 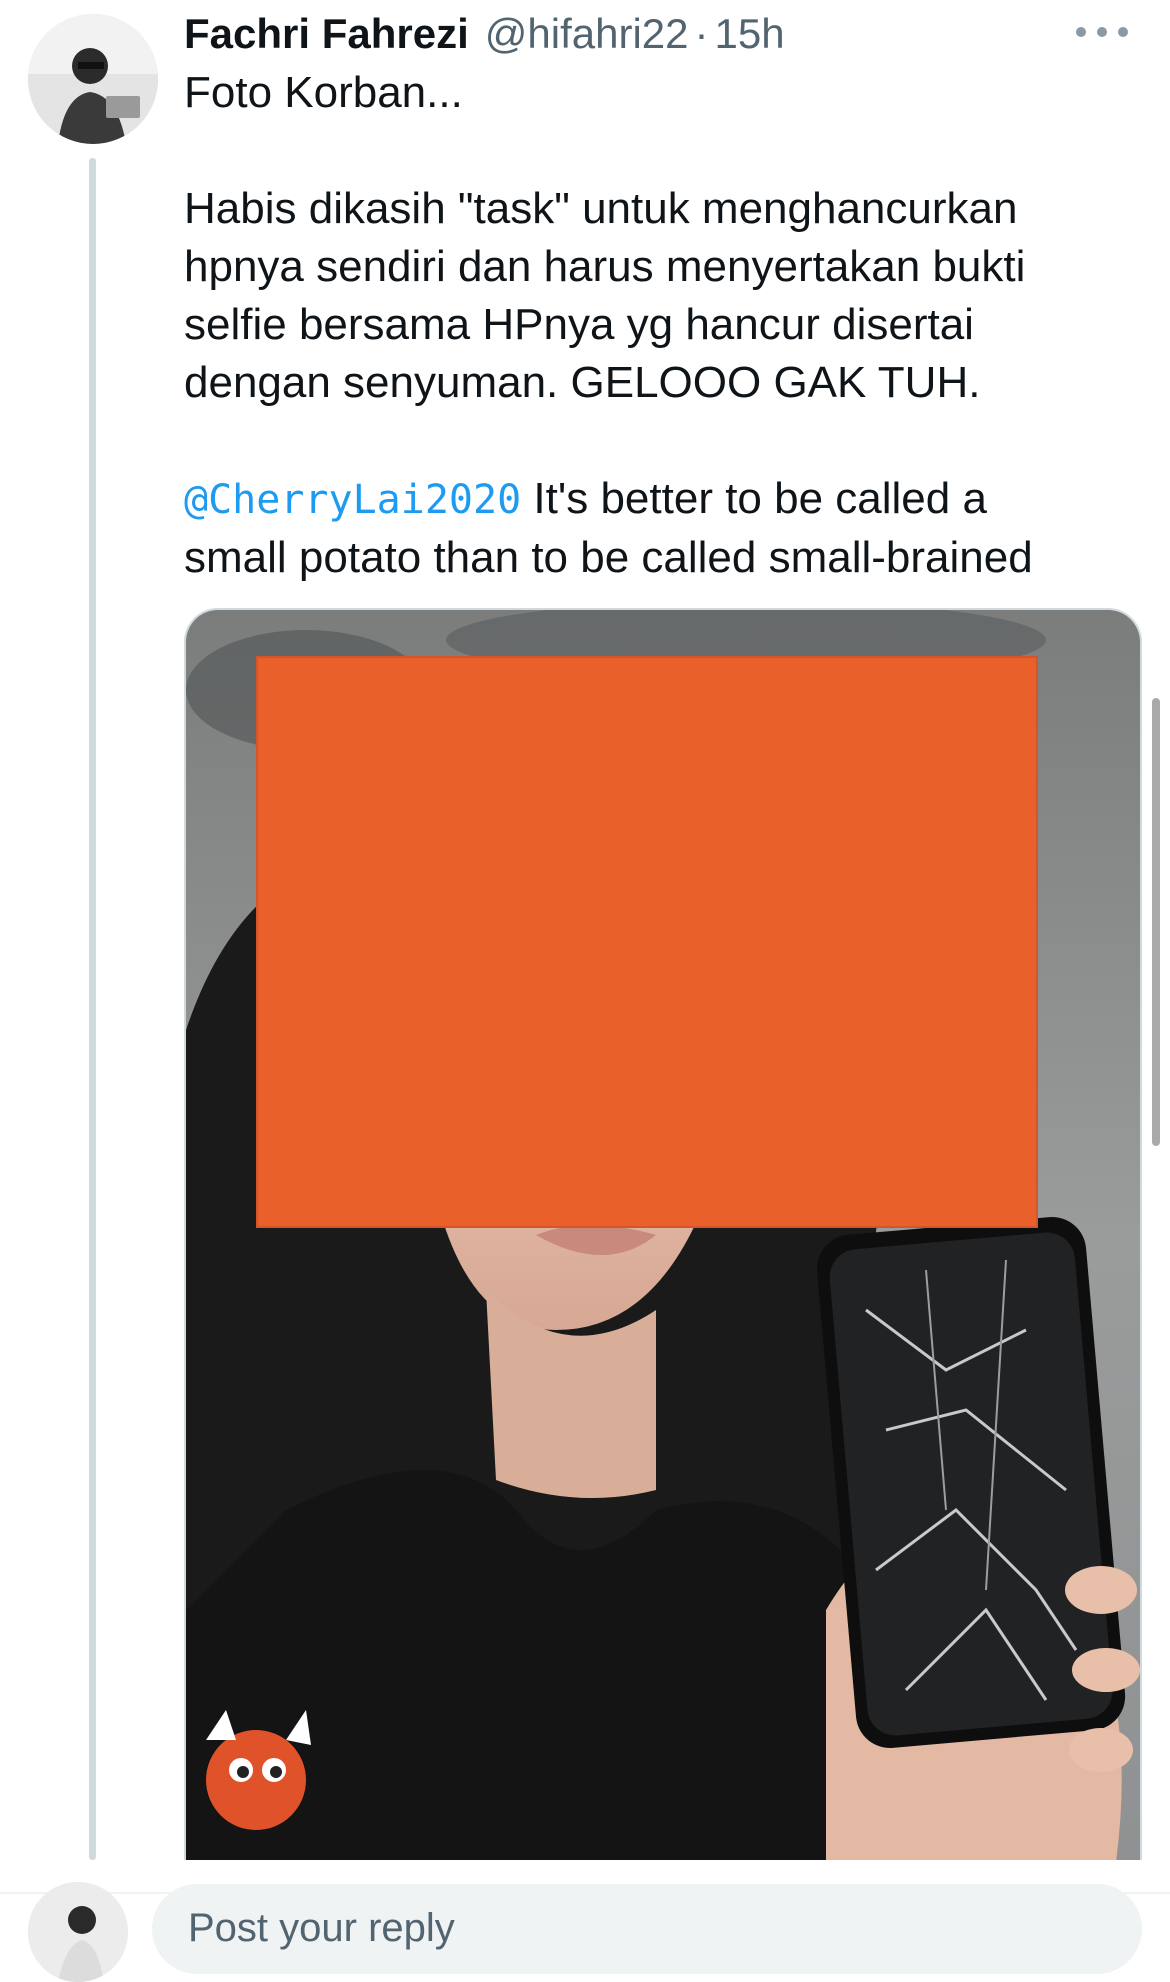 I want to click on thread-connector-line, so click(x=92, y=1009).